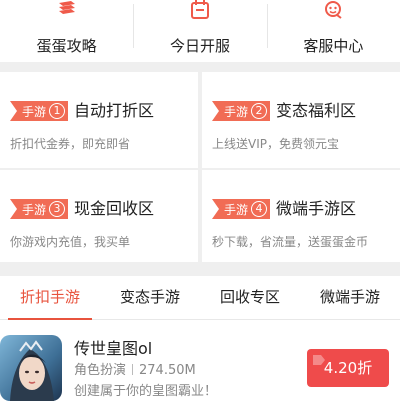 Image resolution: width=400 pixels, height=402 pixels. I want to click on feature-desc: 折扣代金券，即充即省, so click(70, 144).